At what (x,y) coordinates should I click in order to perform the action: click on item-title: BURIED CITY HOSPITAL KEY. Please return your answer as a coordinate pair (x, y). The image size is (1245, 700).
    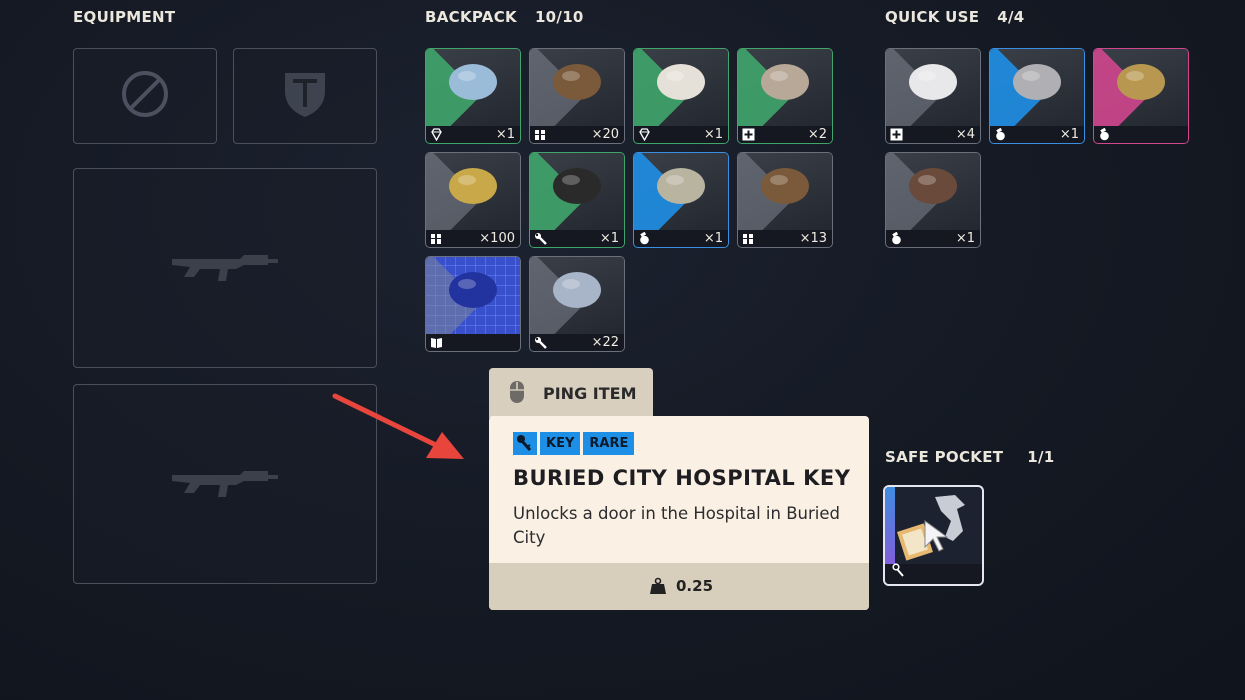
    Looking at the image, I should click on (682, 478).